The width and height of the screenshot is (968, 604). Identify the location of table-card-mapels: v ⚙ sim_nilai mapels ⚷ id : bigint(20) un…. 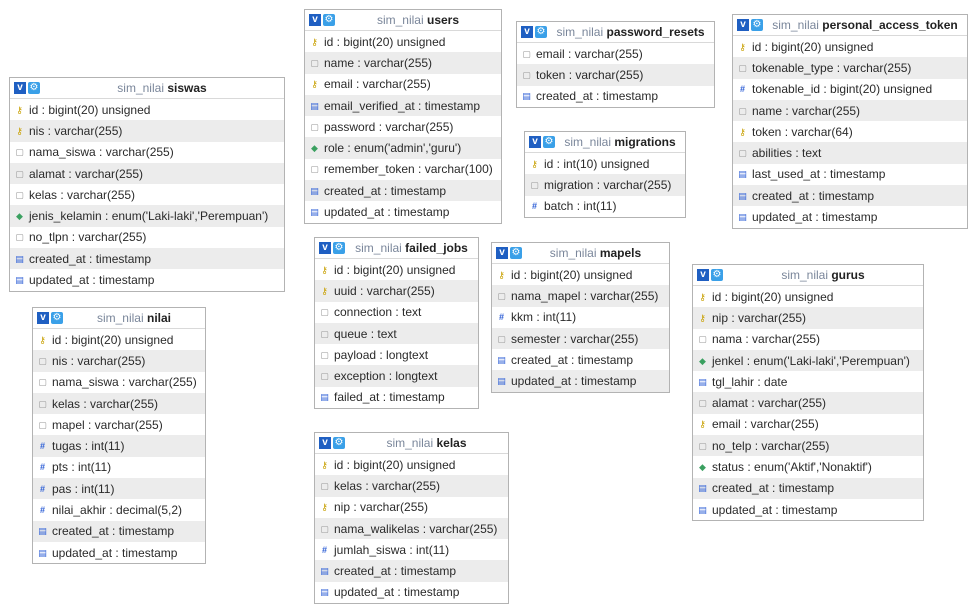
(580, 317).